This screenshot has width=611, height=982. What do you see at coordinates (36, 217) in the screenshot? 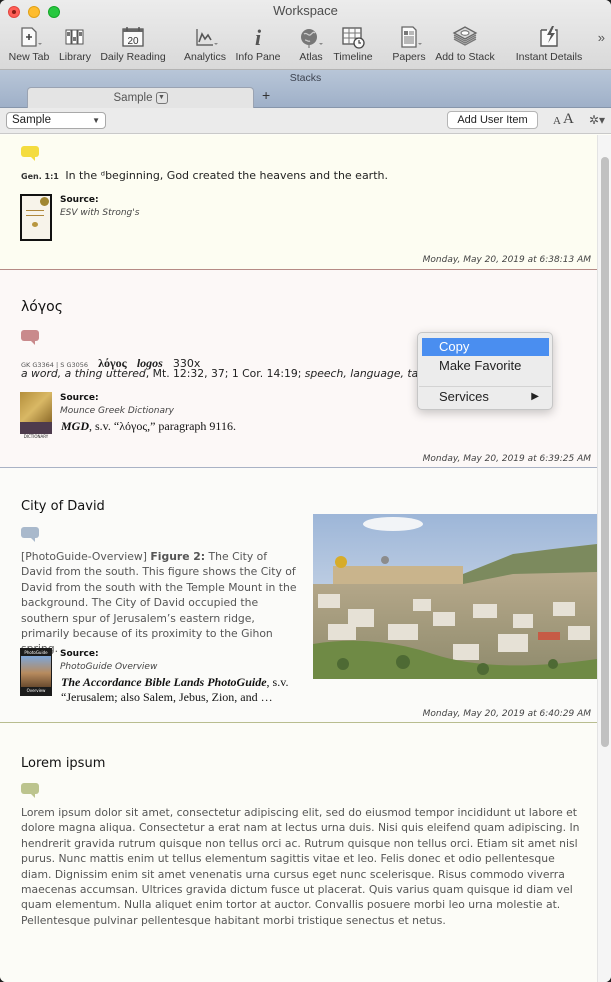
I see `esv-cover-thumbnail` at bounding box center [36, 217].